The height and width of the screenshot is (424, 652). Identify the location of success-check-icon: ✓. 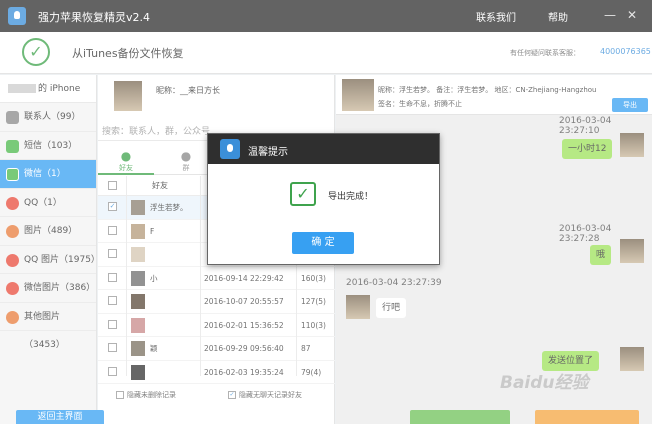
(303, 194).